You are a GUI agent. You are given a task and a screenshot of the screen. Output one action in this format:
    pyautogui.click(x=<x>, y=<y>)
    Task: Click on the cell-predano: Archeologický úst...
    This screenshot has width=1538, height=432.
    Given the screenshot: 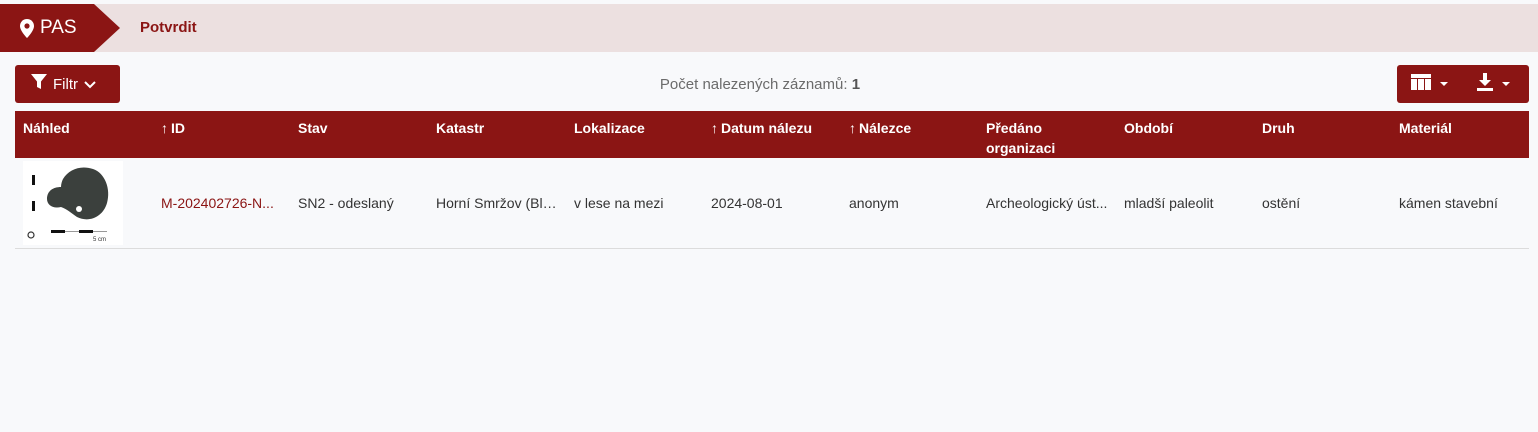 What is the action you would take?
    pyautogui.click(x=1047, y=203)
    